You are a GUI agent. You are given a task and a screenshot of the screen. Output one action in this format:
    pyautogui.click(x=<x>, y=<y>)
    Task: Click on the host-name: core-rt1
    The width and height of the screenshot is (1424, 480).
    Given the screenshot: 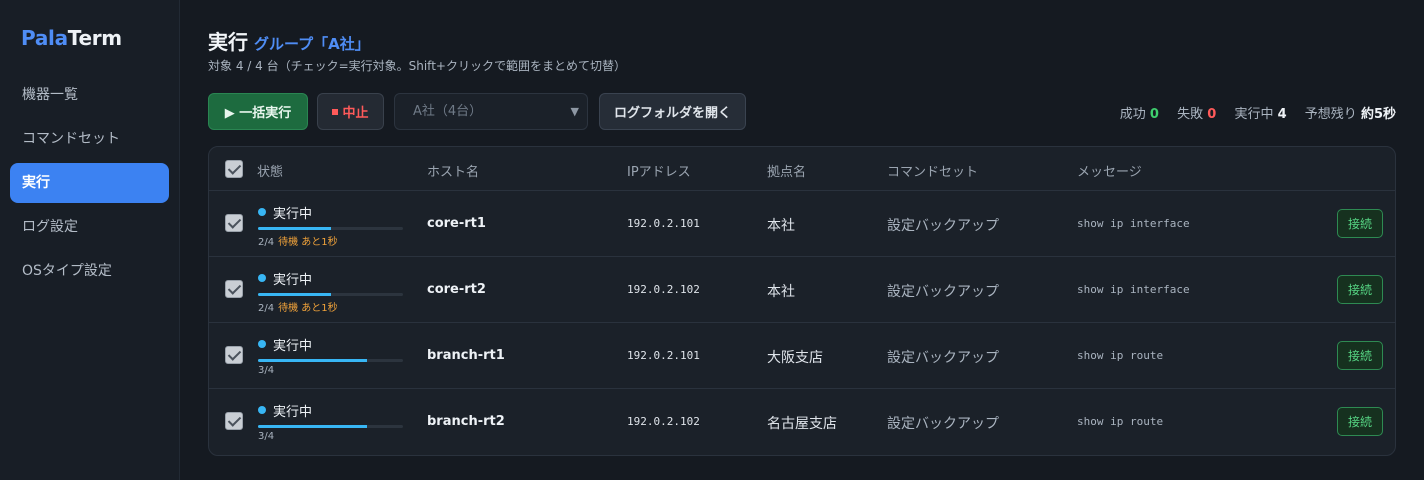 What is the action you would take?
    pyautogui.click(x=456, y=223)
    